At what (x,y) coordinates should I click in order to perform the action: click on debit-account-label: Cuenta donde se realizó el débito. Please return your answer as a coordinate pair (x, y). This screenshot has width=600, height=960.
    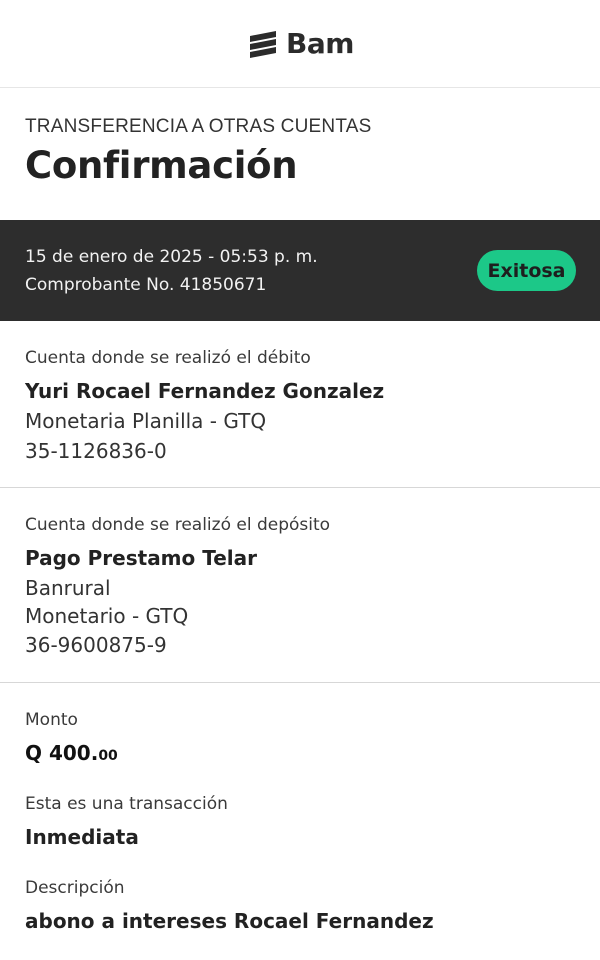
    Looking at the image, I should click on (168, 358).